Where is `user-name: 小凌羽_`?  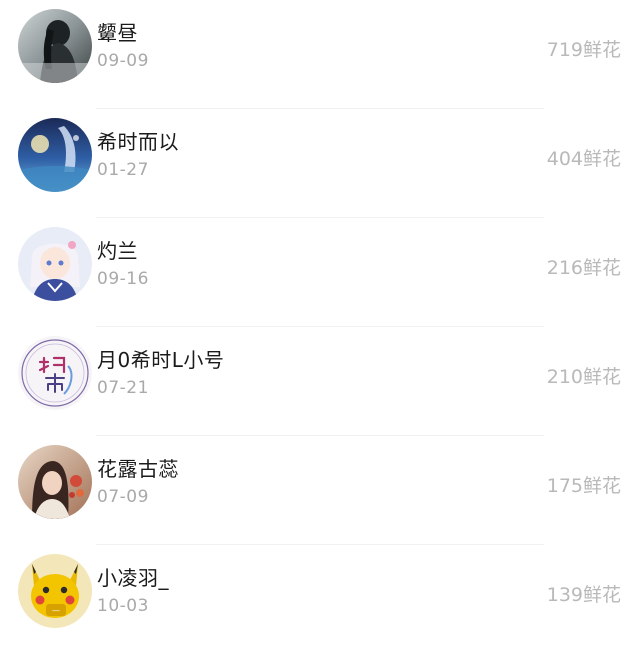 user-name: 小凌羽_ is located at coordinates (133, 578).